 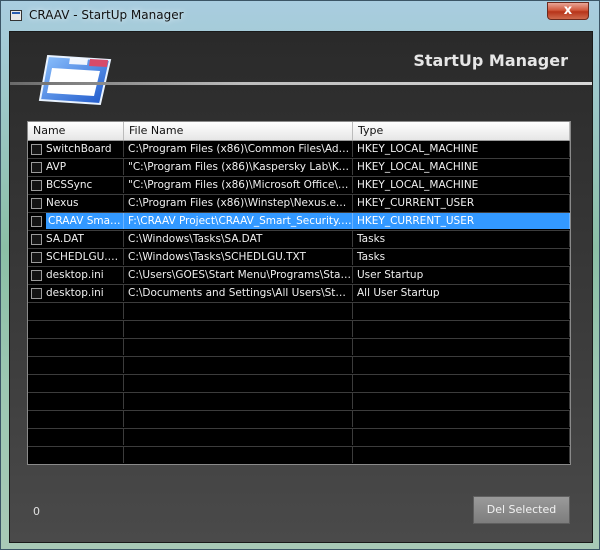 I want to click on column-header-name: Name, so click(x=76, y=131).